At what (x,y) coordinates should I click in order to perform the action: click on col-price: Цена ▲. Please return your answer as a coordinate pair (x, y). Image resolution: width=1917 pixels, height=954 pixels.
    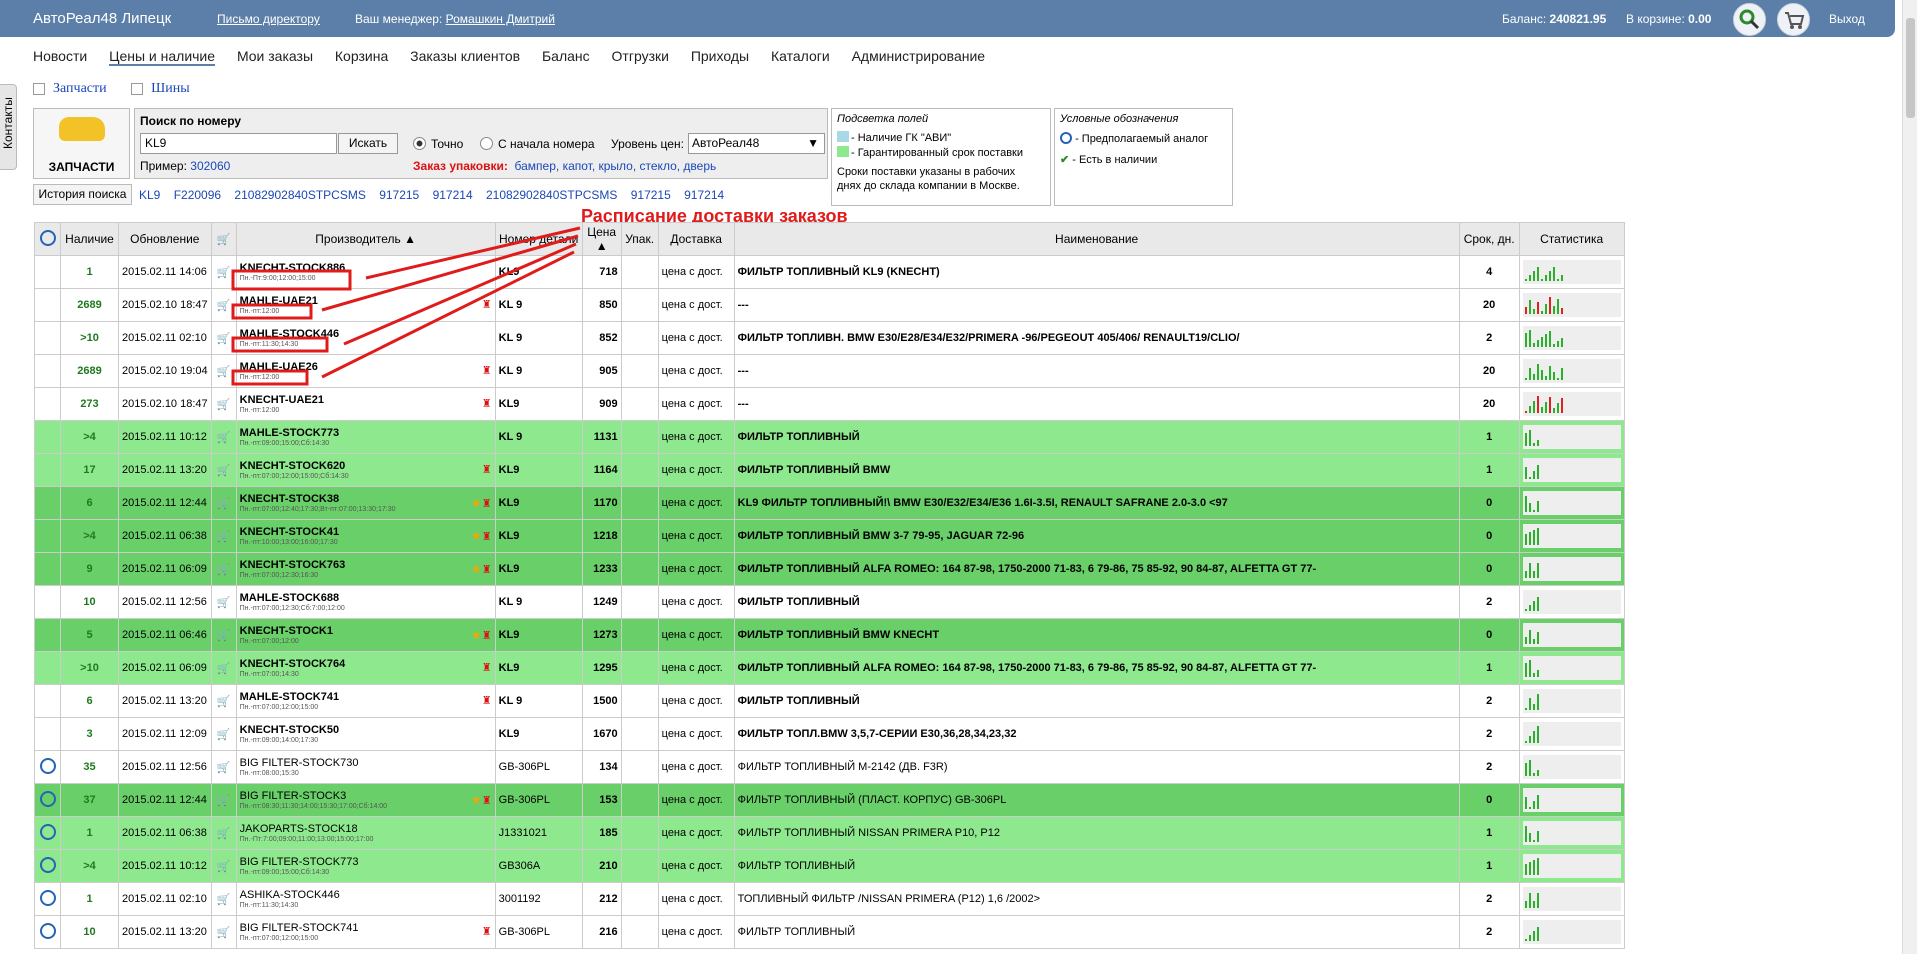
    Looking at the image, I should click on (601, 239).